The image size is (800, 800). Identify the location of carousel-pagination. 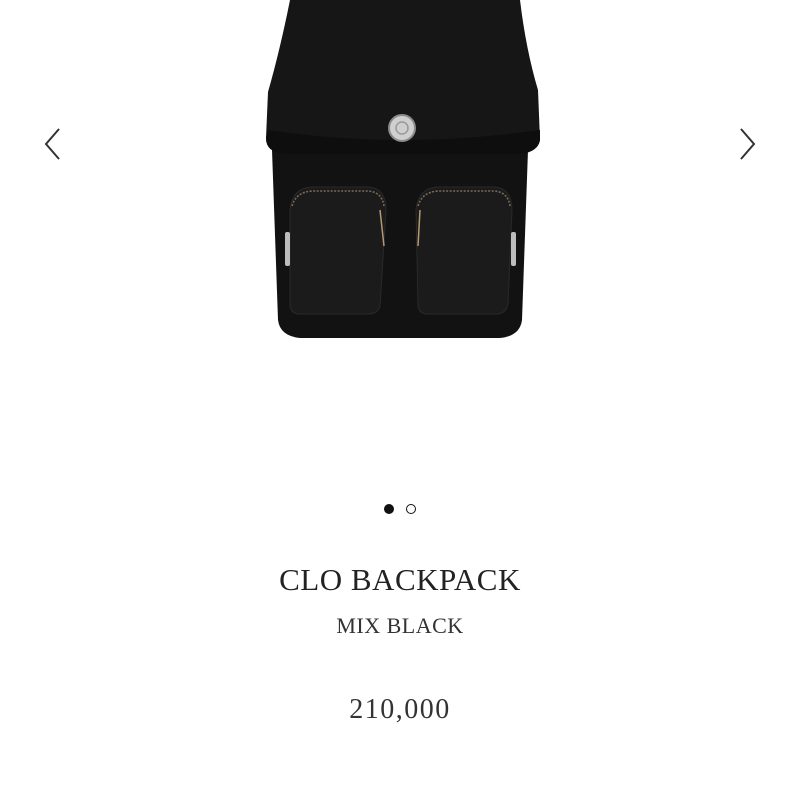
(400, 509).